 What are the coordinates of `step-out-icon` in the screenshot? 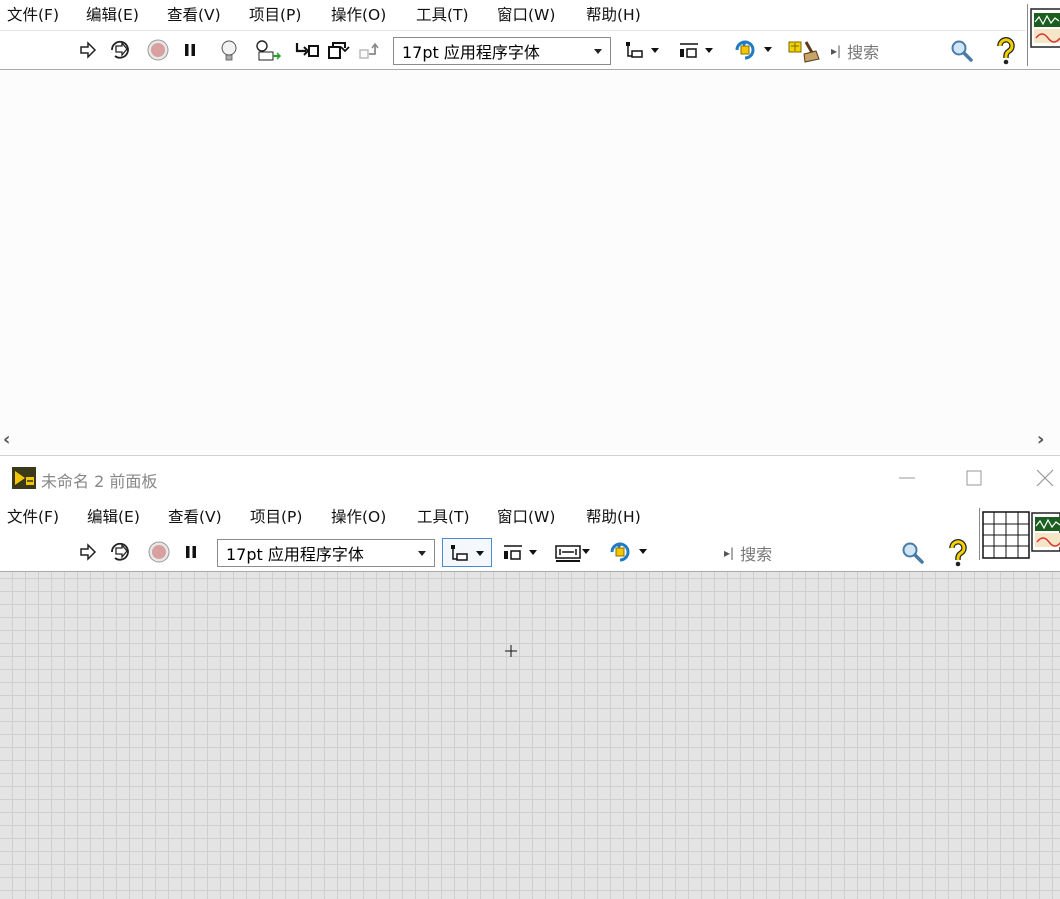 It's located at (369, 50).